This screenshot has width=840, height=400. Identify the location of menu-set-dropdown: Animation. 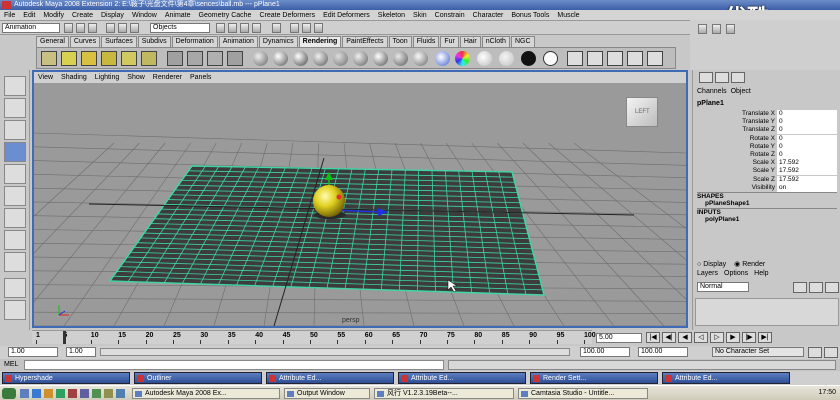
(31, 28).